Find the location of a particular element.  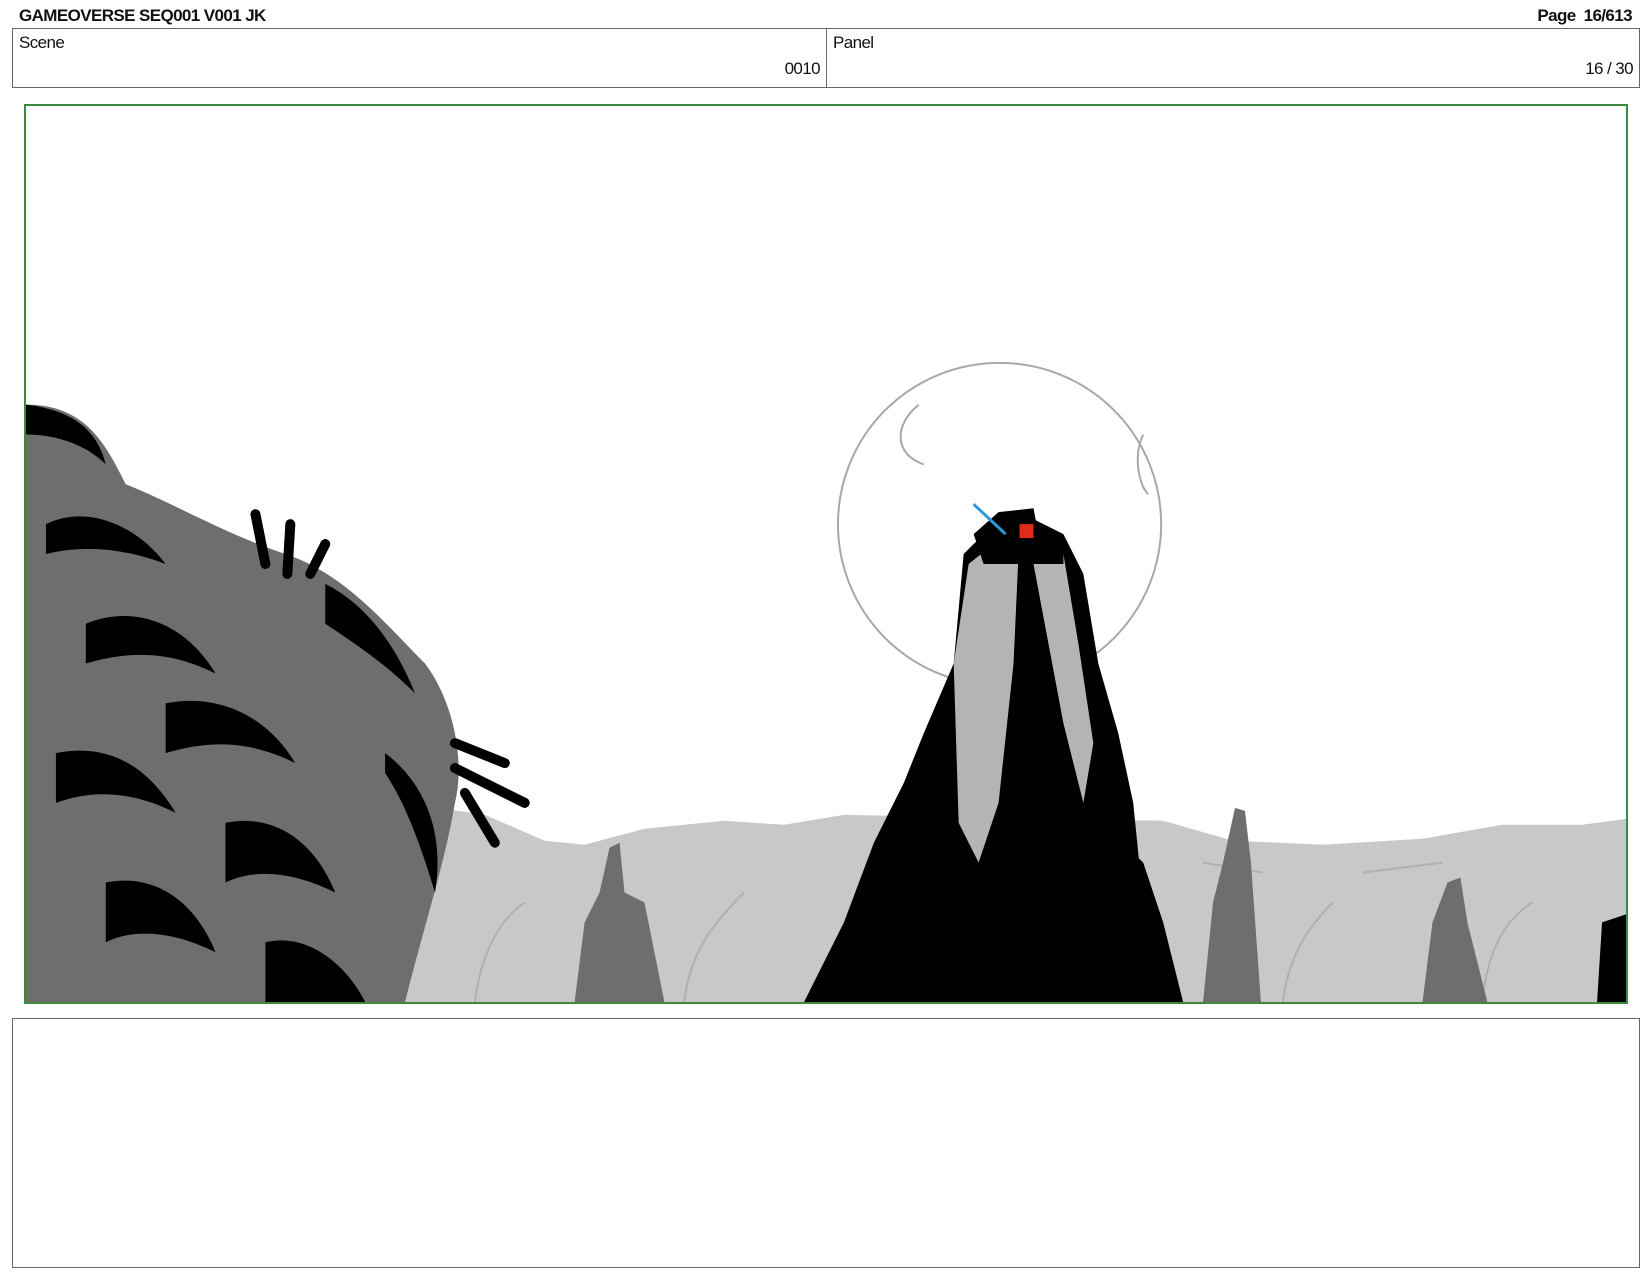

moon-crater is located at coordinates (912, 434).